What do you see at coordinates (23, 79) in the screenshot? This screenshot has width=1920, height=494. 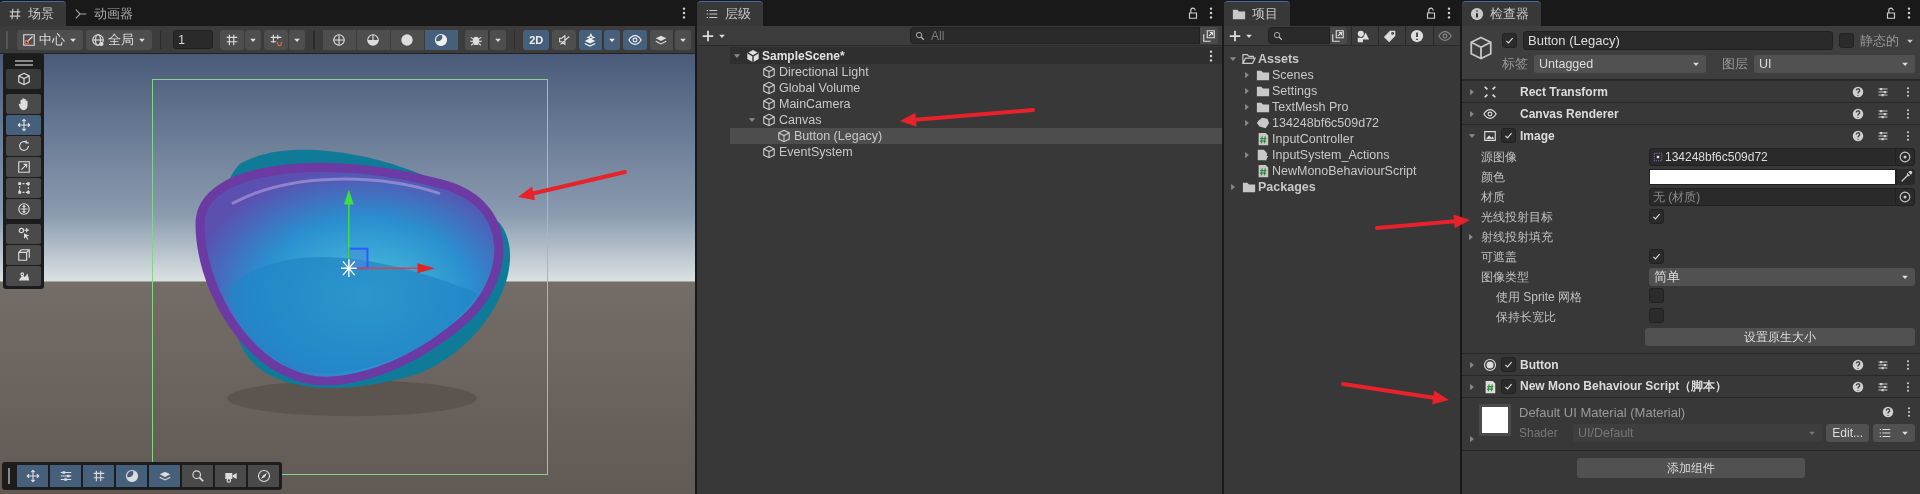 I see `view-tool-button` at bounding box center [23, 79].